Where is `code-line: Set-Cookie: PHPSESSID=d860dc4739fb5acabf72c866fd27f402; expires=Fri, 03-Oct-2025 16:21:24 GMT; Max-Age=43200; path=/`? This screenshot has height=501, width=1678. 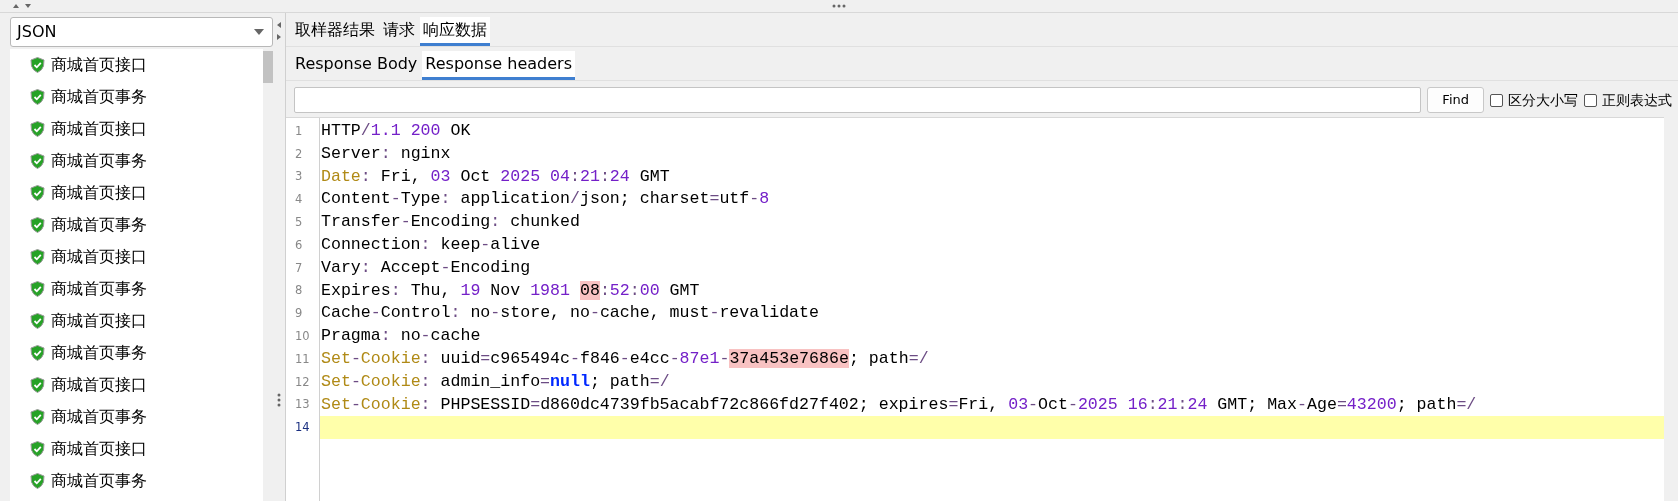
code-line: Set-Cookie: PHPSESSID=d860dc4739fb5acabf72c866fd27f402; expires=Fri, 03-Oct-2025 16:21:24 GMT; Max-Age=43200; path=/ is located at coordinates (899, 404).